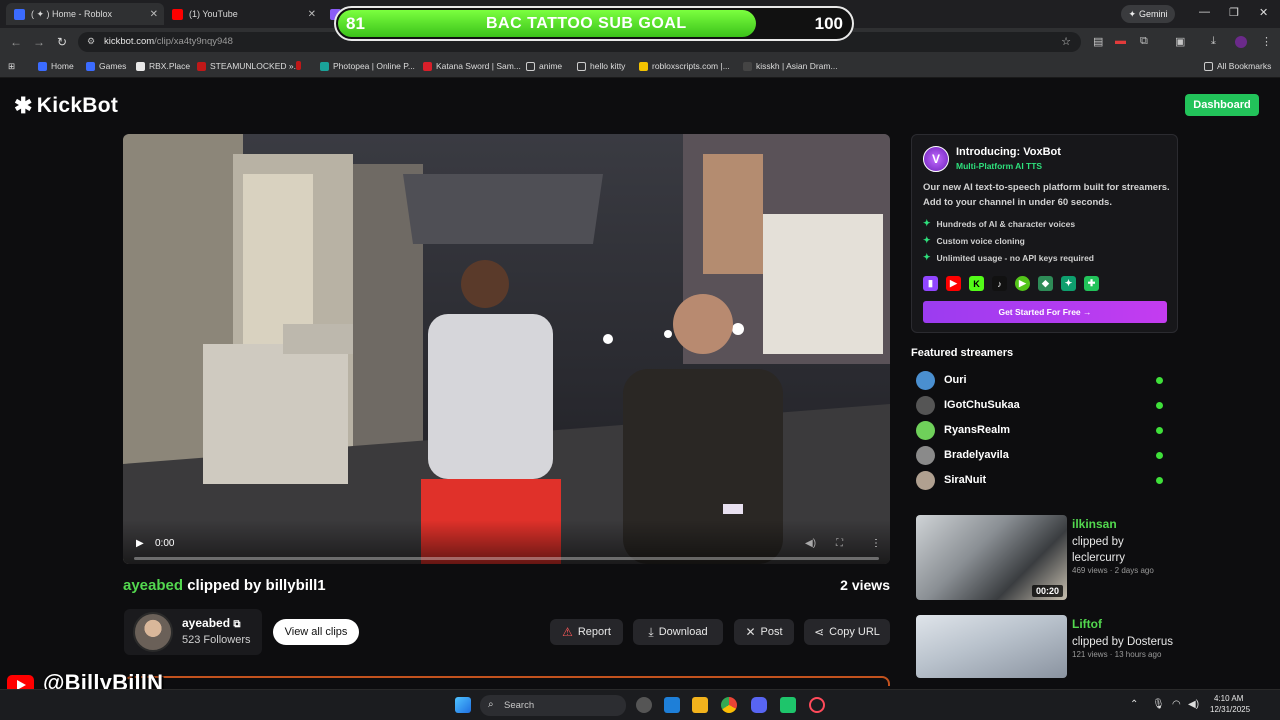 The width and height of the screenshot is (1280, 720). I want to click on app-icon, so click(788, 705).